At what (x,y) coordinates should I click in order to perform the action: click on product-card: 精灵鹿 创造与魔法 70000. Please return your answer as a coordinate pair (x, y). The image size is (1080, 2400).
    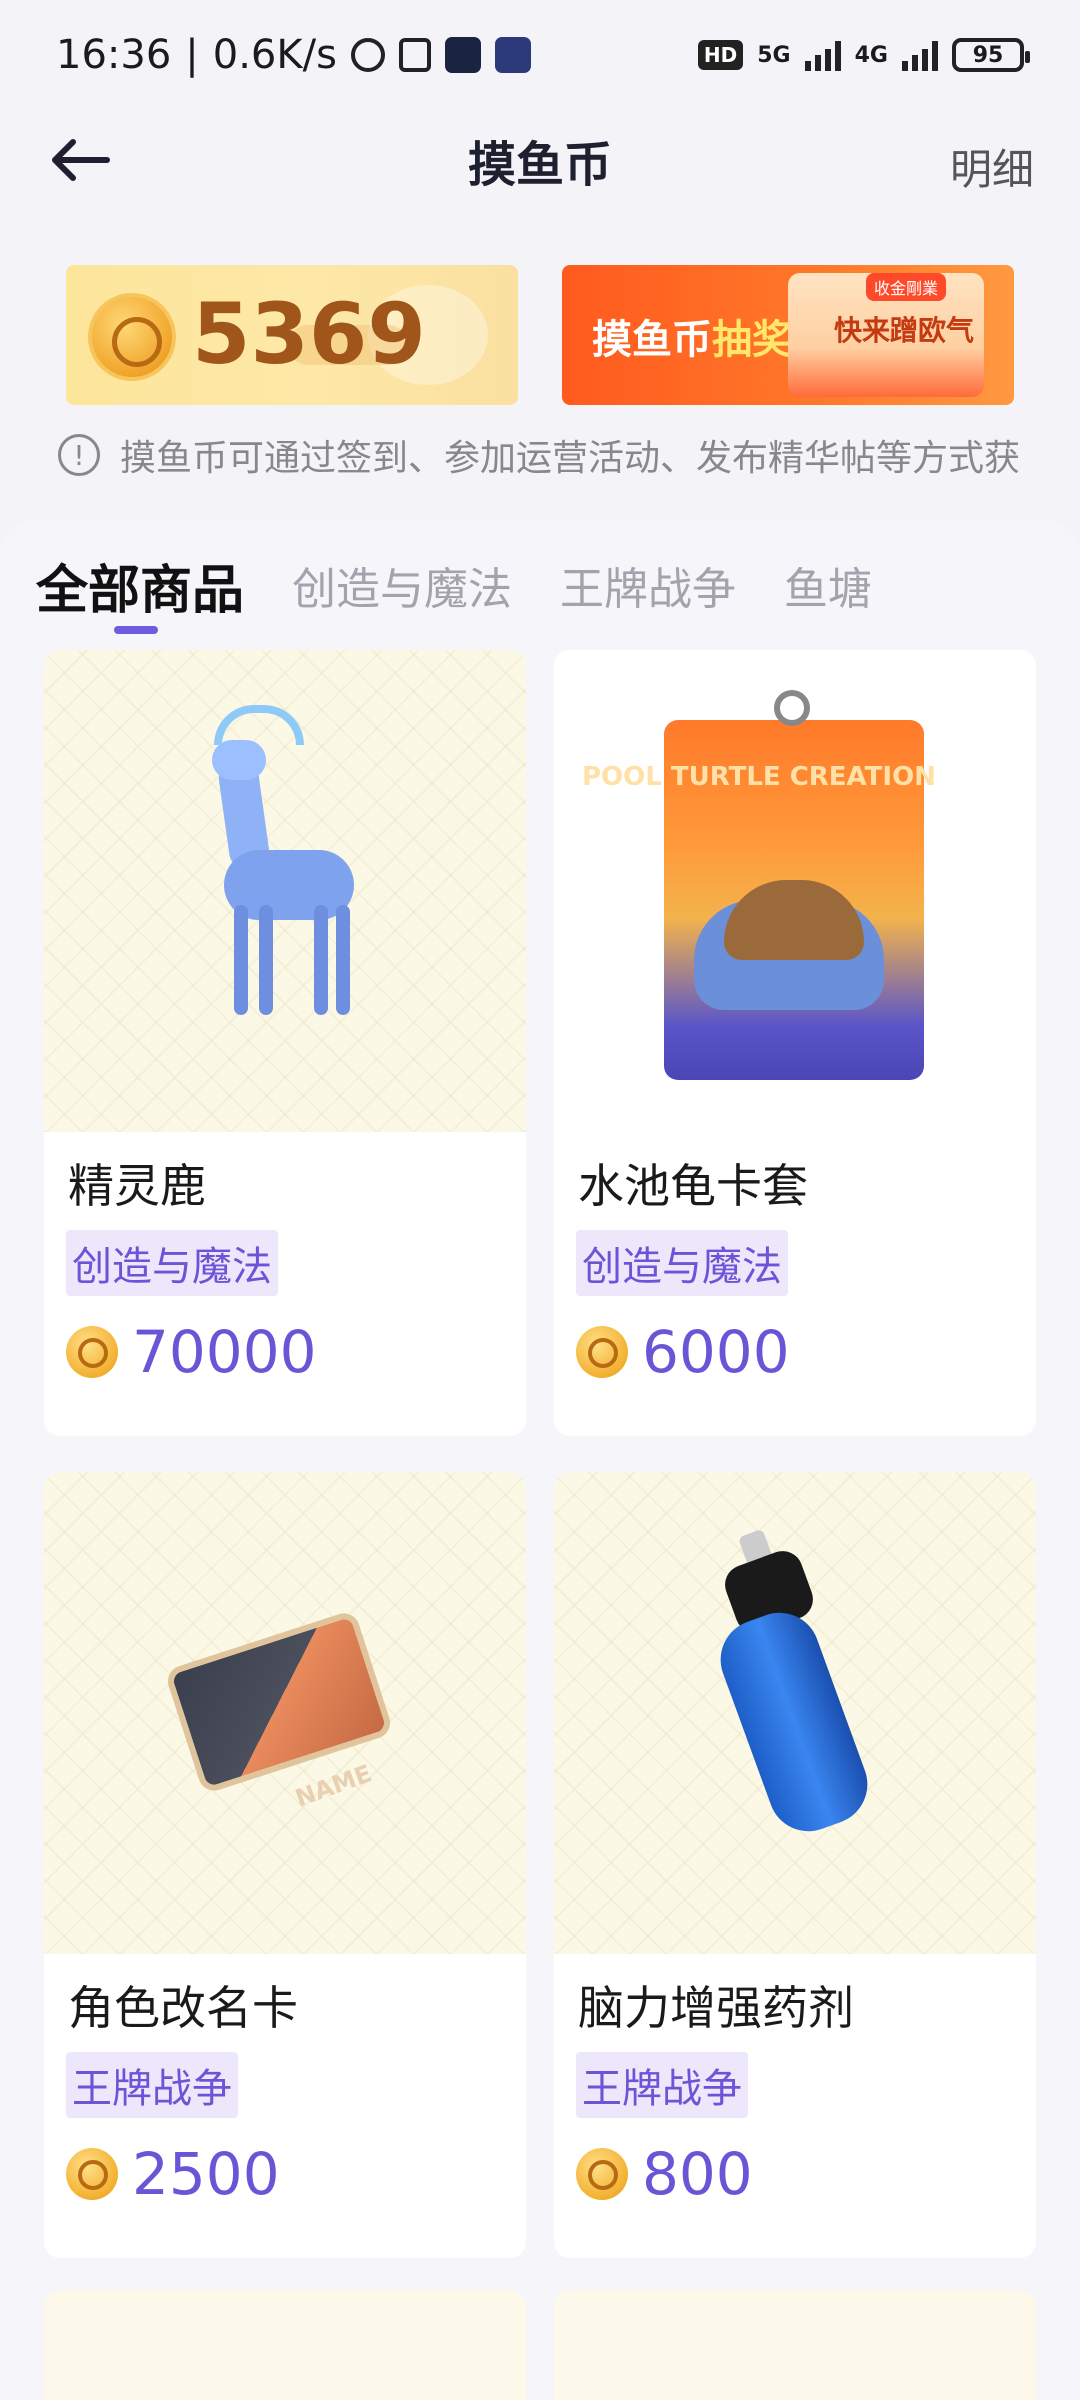
    Looking at the image, I should click on (285, 1043).